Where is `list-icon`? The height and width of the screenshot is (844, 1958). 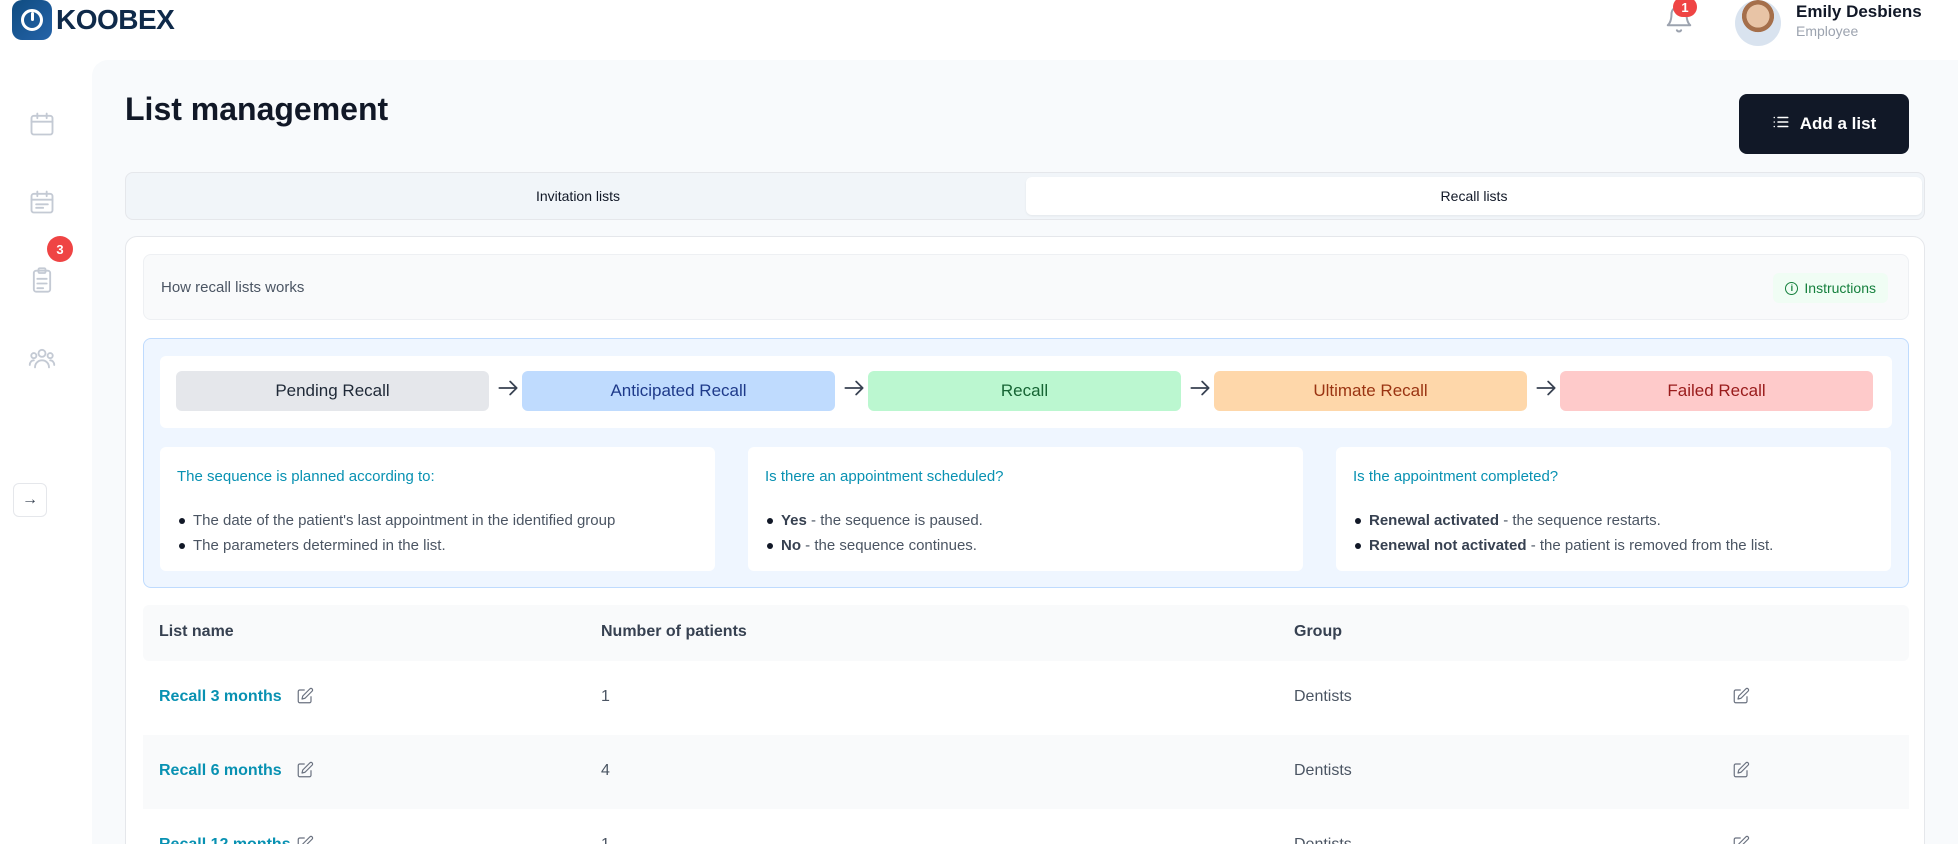 list-icon is located at coordinates (1781, 124).